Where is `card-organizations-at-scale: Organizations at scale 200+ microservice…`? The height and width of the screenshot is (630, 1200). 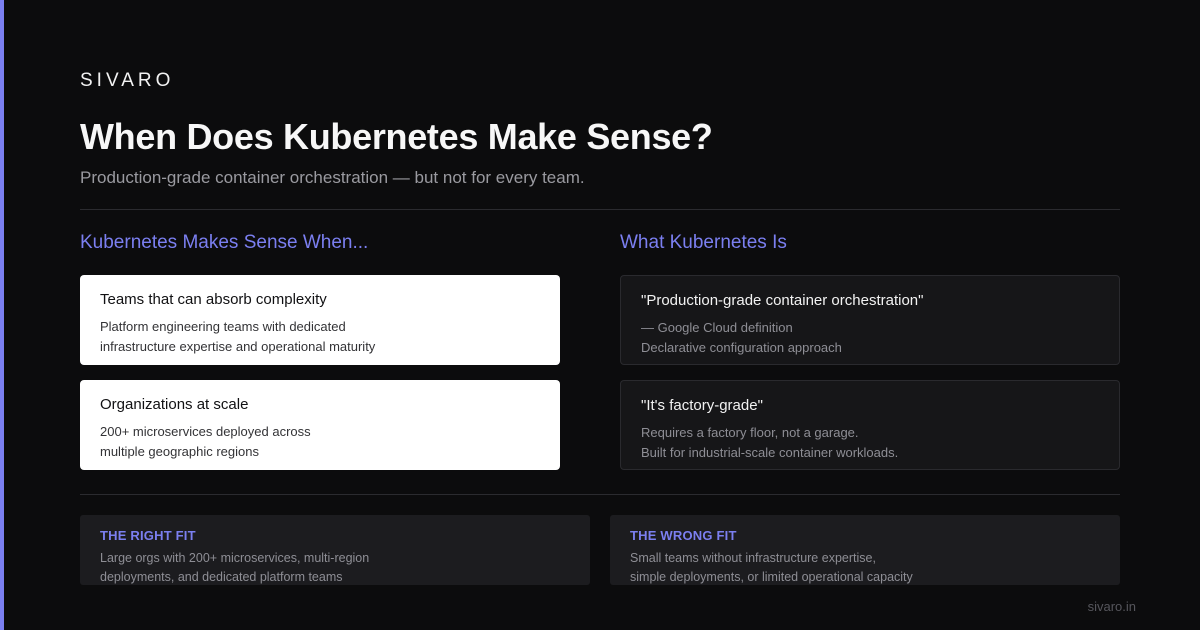 card-organizations-at-scale: Organizations at scale 200+ microservice… is located at coordinates (320, 425).